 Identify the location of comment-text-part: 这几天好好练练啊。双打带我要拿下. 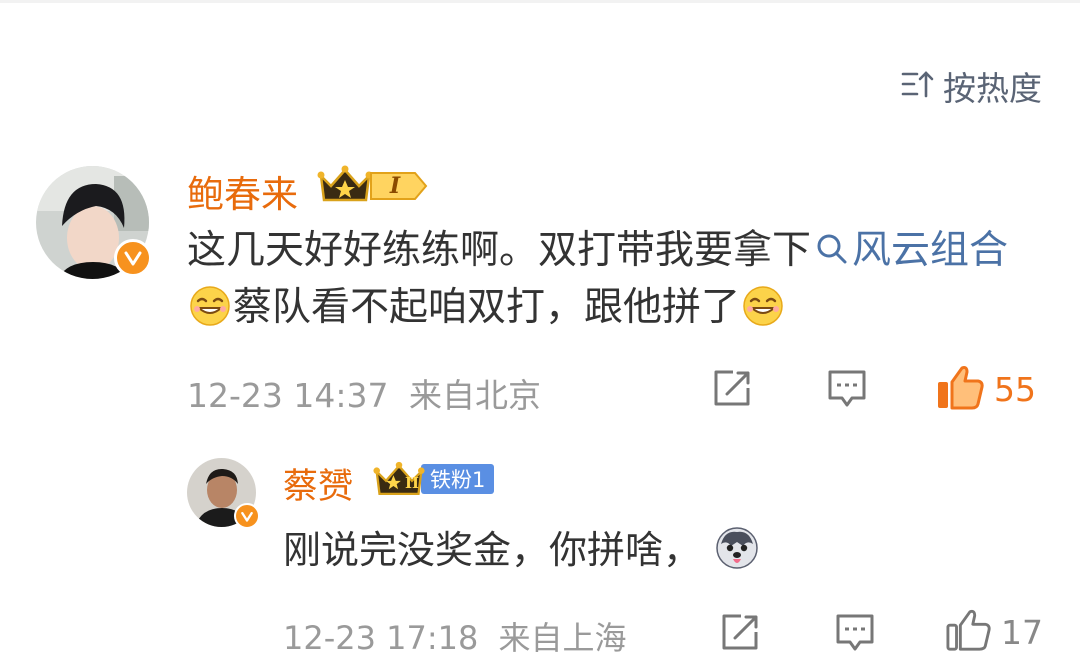
(499, 250).